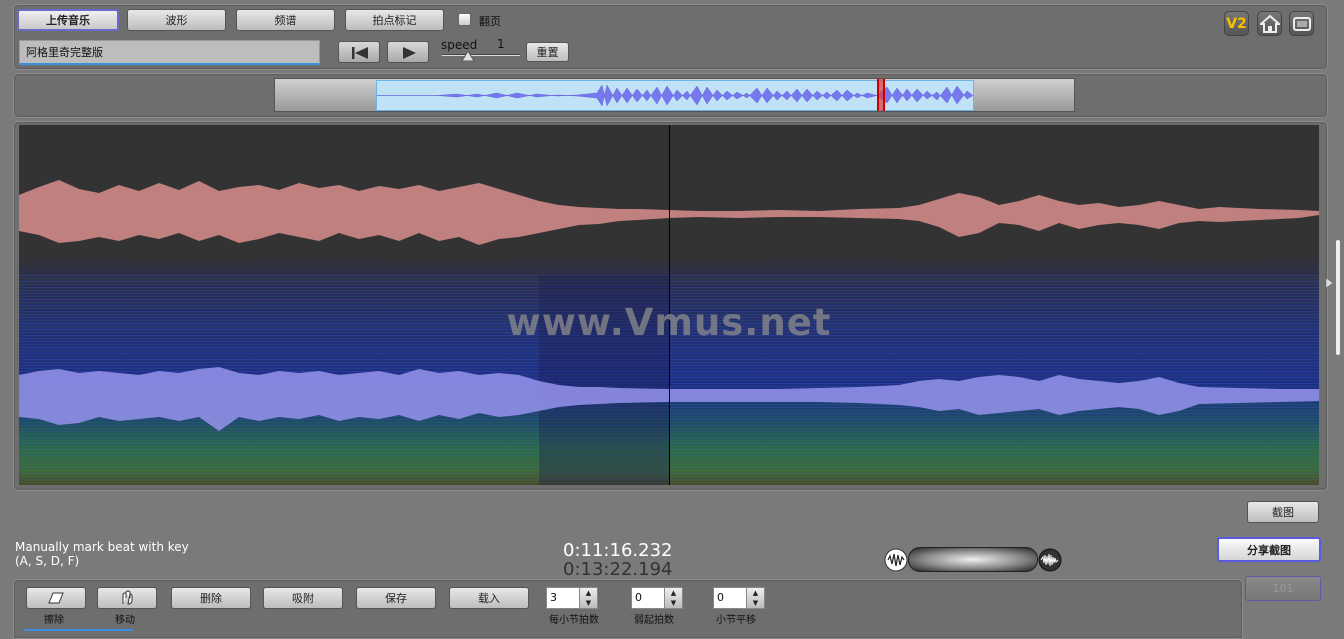 The height and width of the screenshot is (639, 1344). What do you see at coordinates (489, 598) in the screenshot?
I see `load-button: 载入` at bounding box center [489, 598].